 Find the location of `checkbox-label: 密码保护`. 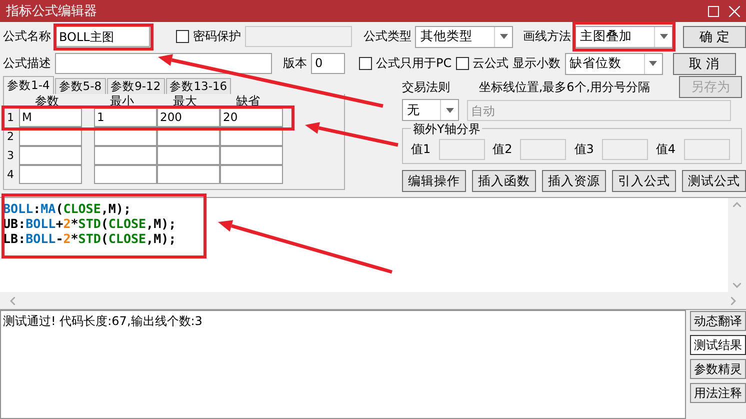

checkbox-label: 密码保护 is located at coordinates (216, 36).